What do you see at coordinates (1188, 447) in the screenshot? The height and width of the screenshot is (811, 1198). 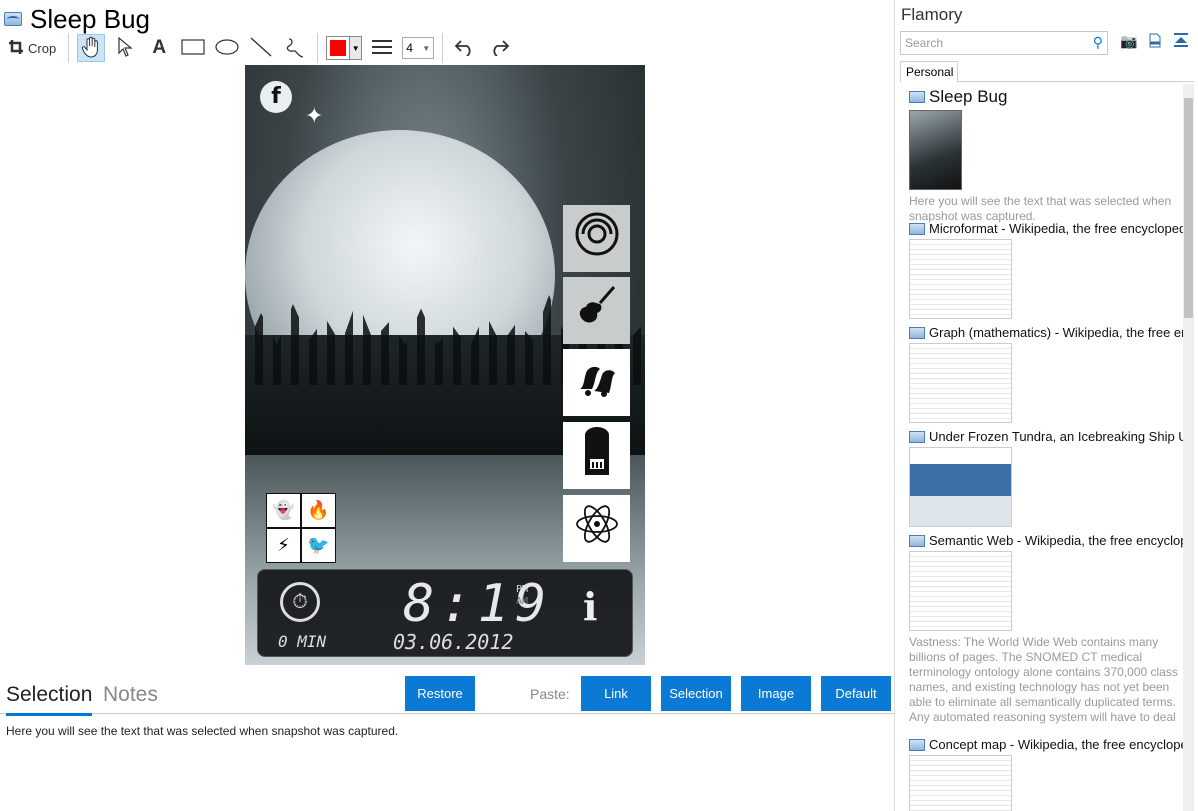 I see `sidebar-scrollbar` at bounding box center [1188, 447].